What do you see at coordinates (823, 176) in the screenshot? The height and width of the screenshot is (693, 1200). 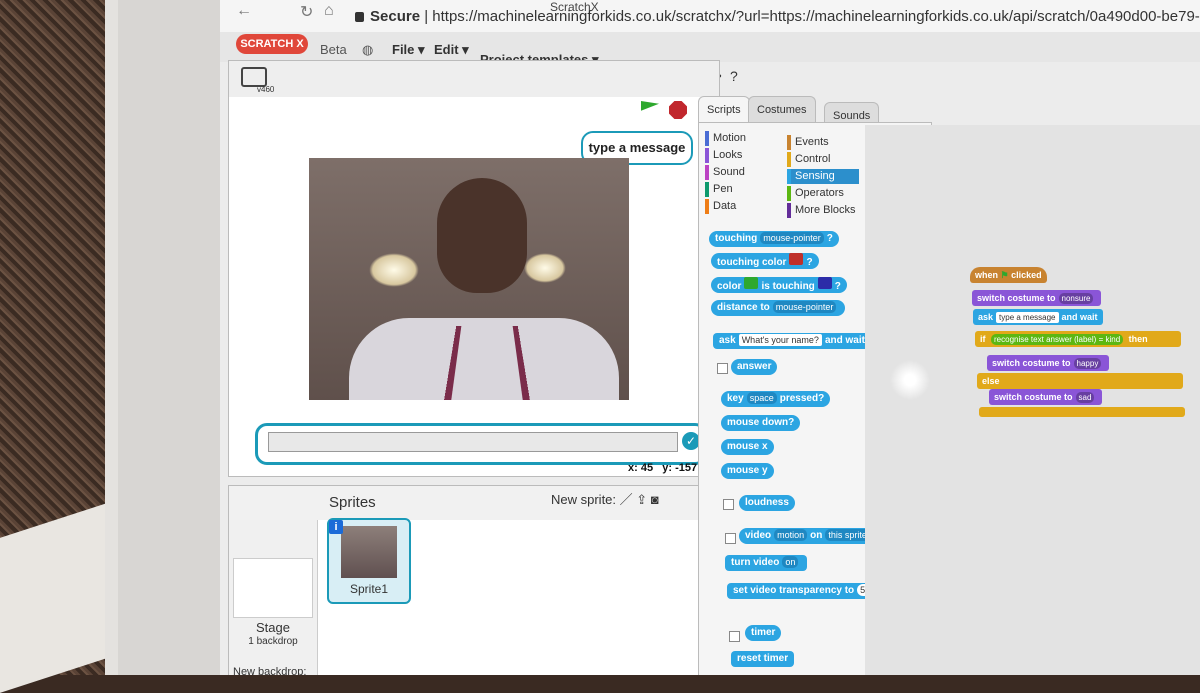 I see `category-sensing: Sensing` at bounding box center [823, 176].